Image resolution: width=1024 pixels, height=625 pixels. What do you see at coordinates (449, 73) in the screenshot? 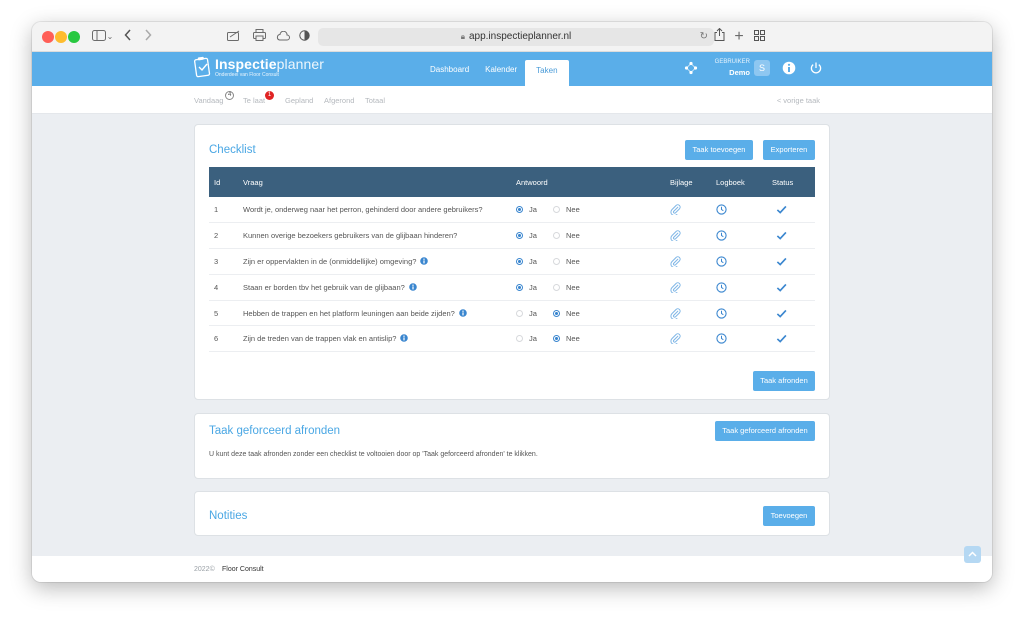
I see `nav-dashboard: Dashboard` at bounding box center [449, 73].